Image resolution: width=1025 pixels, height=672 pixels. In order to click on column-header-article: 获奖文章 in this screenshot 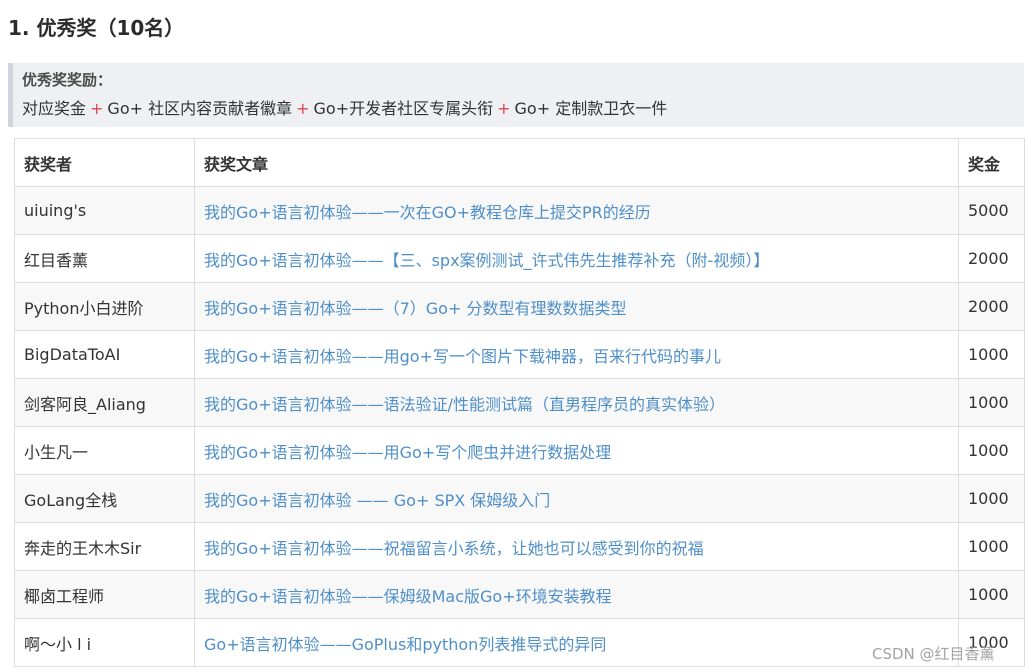, I will do `click(576, 162)`.